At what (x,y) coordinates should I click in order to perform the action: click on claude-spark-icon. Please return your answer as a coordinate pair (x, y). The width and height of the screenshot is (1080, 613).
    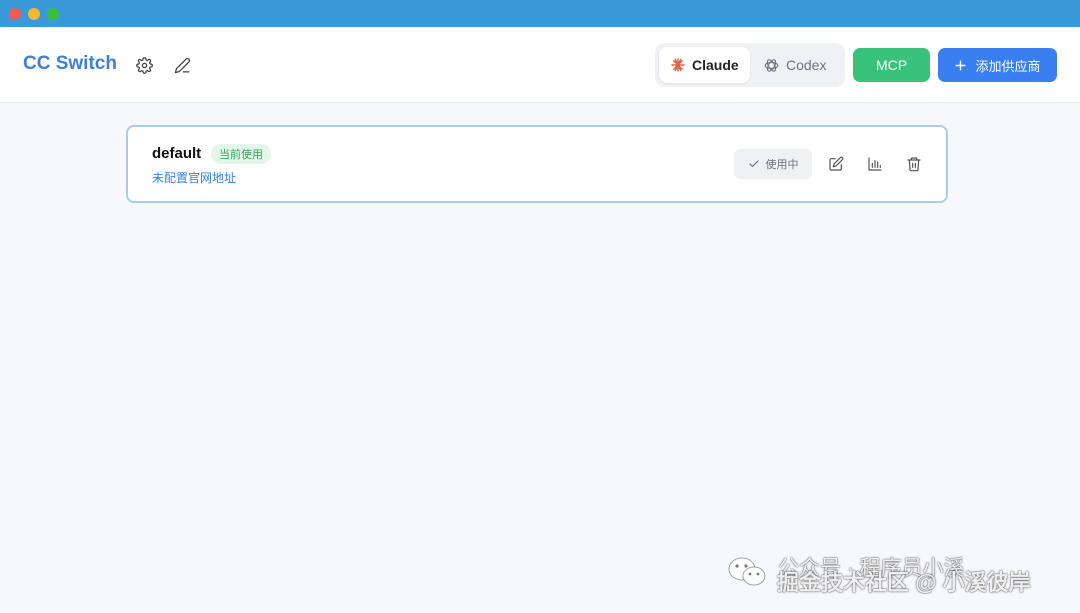
    Looking at the image, I should click on (678, 65).